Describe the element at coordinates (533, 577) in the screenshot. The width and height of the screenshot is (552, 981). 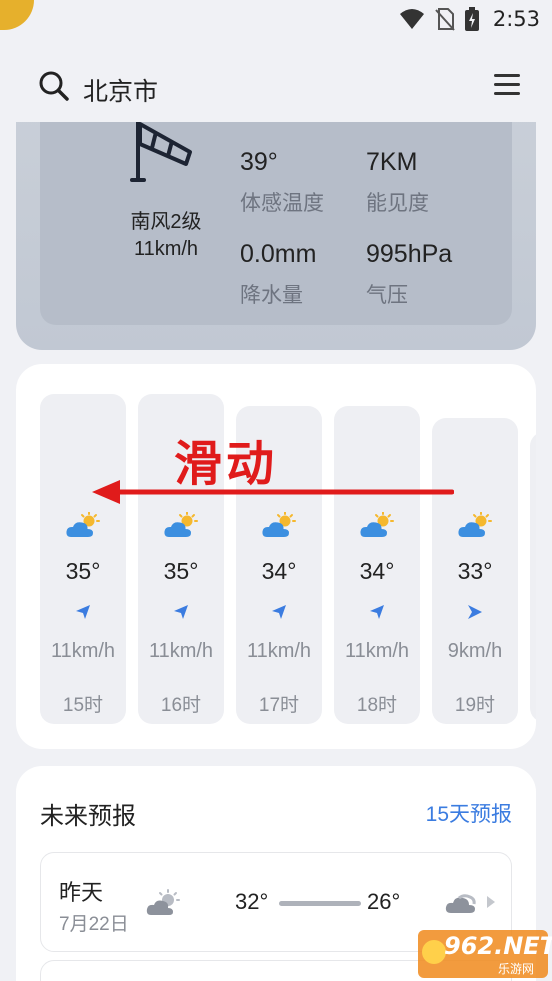
I see `hourly-item-partial` at that location.